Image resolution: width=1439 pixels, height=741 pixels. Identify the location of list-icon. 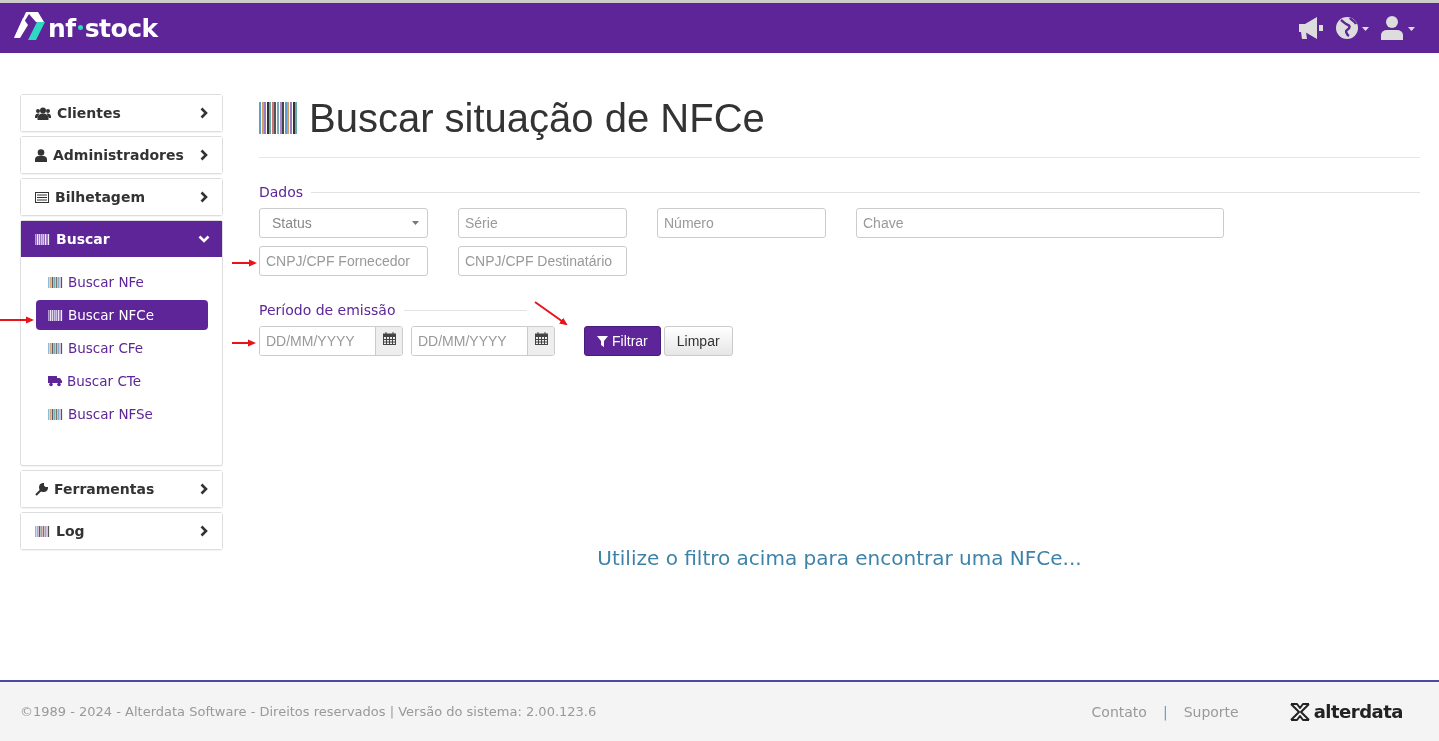
(42, 197).